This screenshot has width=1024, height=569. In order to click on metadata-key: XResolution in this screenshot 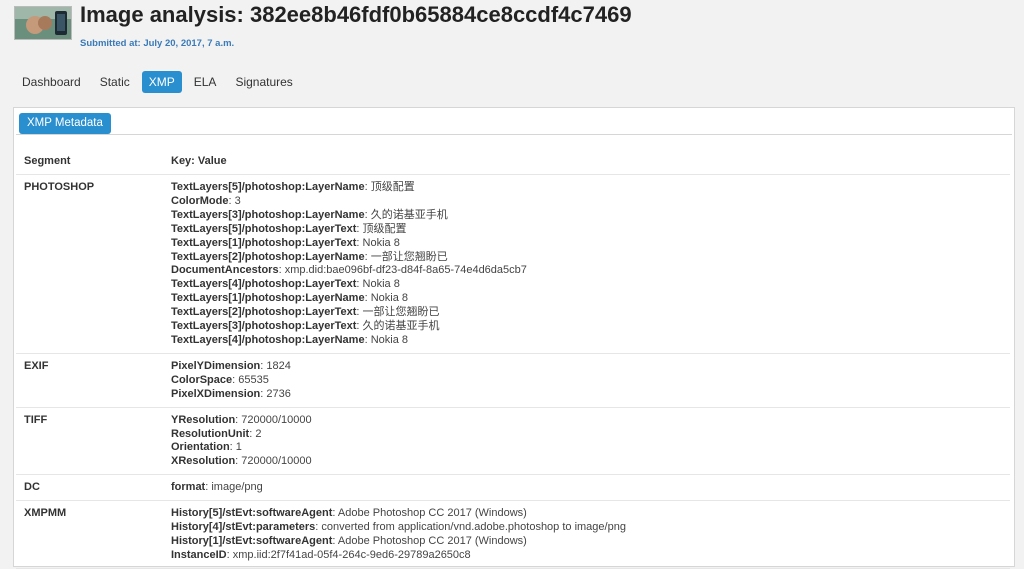, I will do `click(203, 461)`.